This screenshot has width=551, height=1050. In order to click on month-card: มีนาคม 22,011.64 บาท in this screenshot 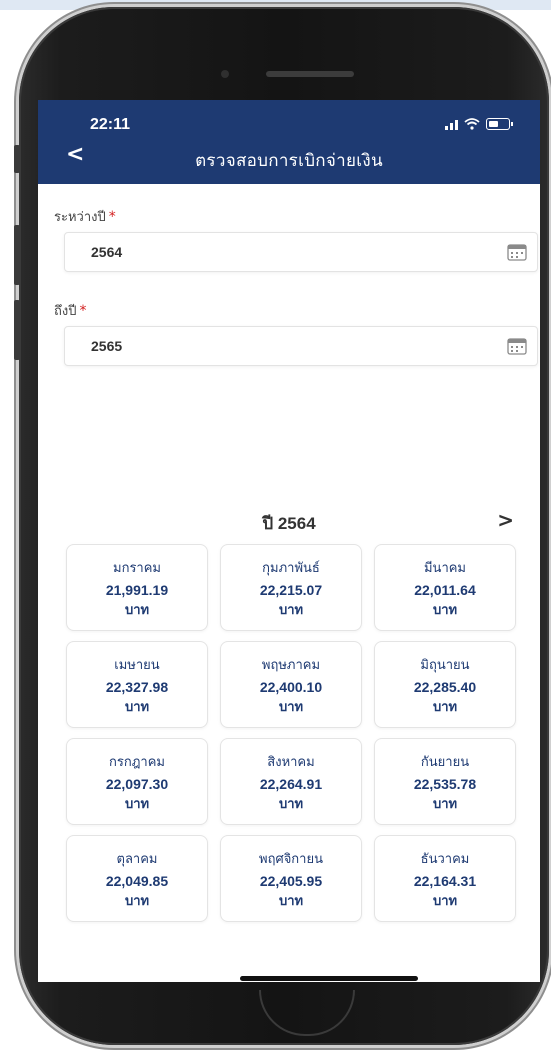, I will do `click(445, 587)`.